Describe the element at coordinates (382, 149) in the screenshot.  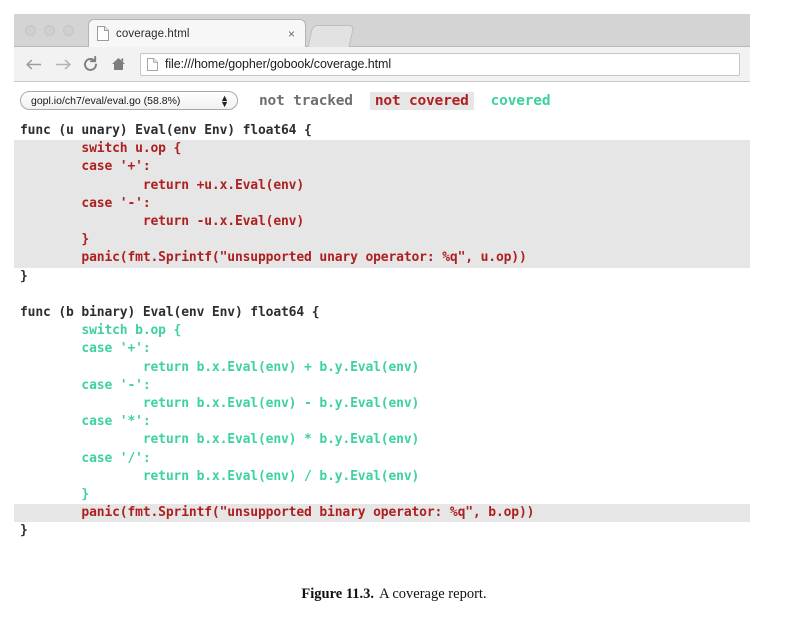
I see `code-line: switch u.op {` at that location.